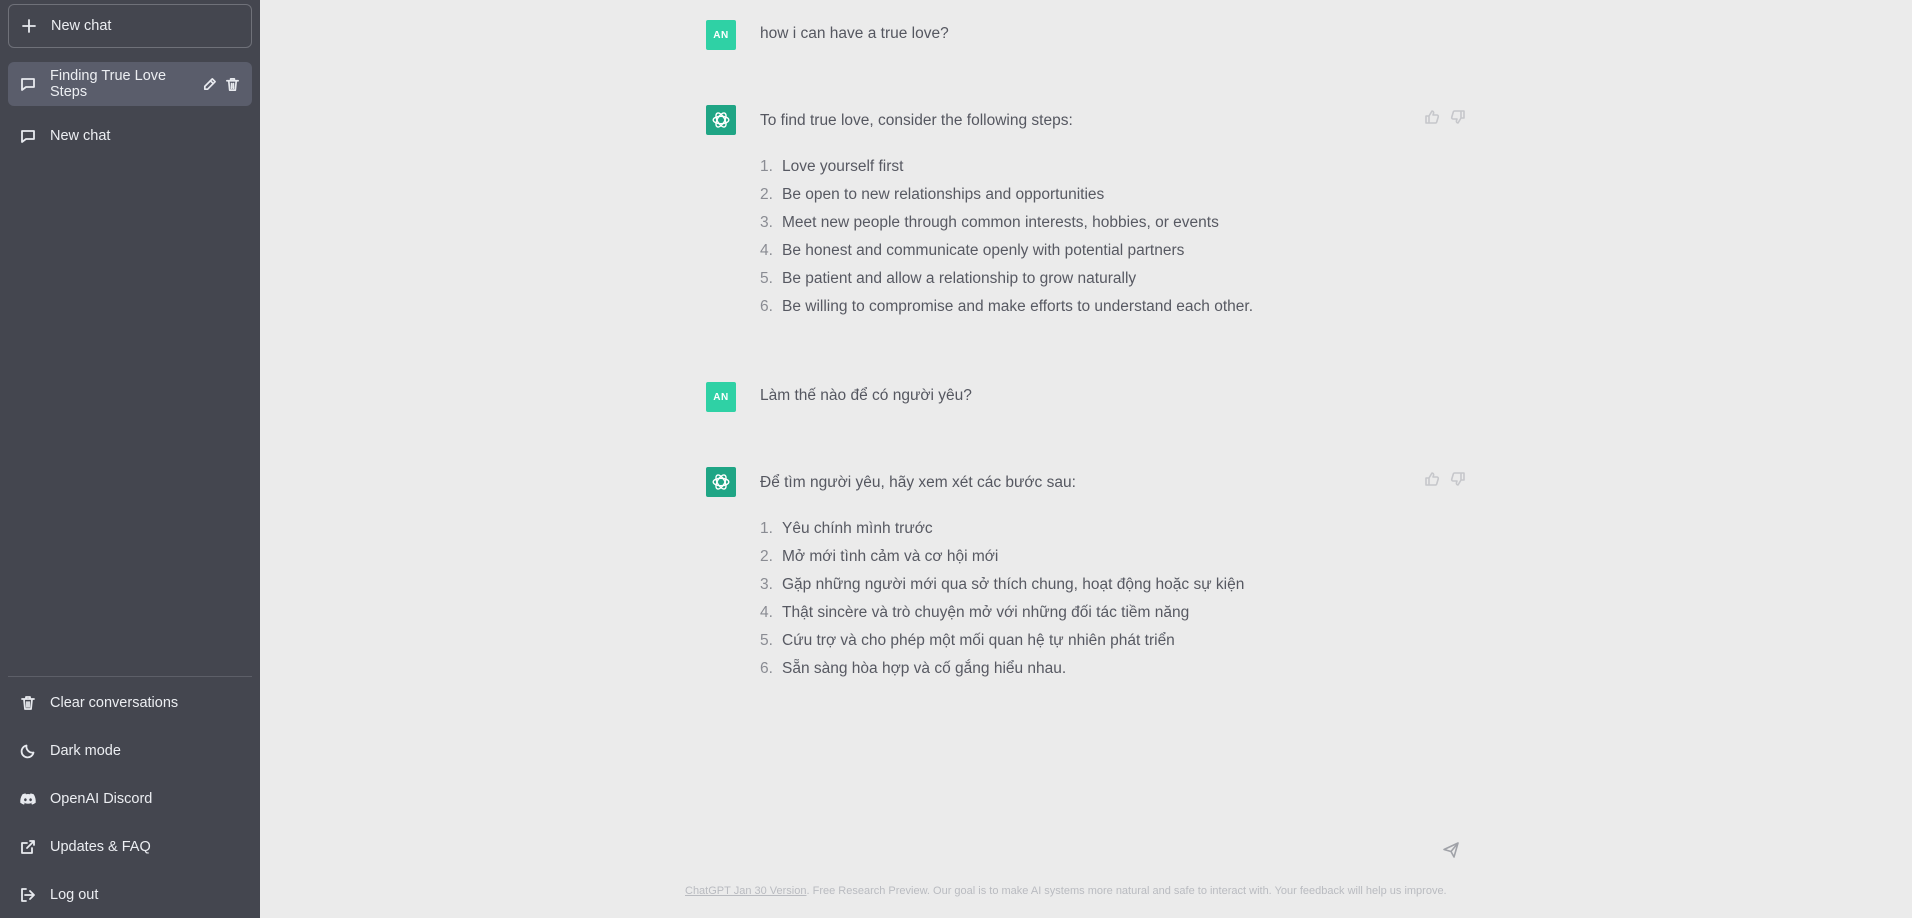 Image resolution: width=1912 pixels, height=918 pixels. I want to click on conversation-title: Finding True Love Steps, so click(108, 84).